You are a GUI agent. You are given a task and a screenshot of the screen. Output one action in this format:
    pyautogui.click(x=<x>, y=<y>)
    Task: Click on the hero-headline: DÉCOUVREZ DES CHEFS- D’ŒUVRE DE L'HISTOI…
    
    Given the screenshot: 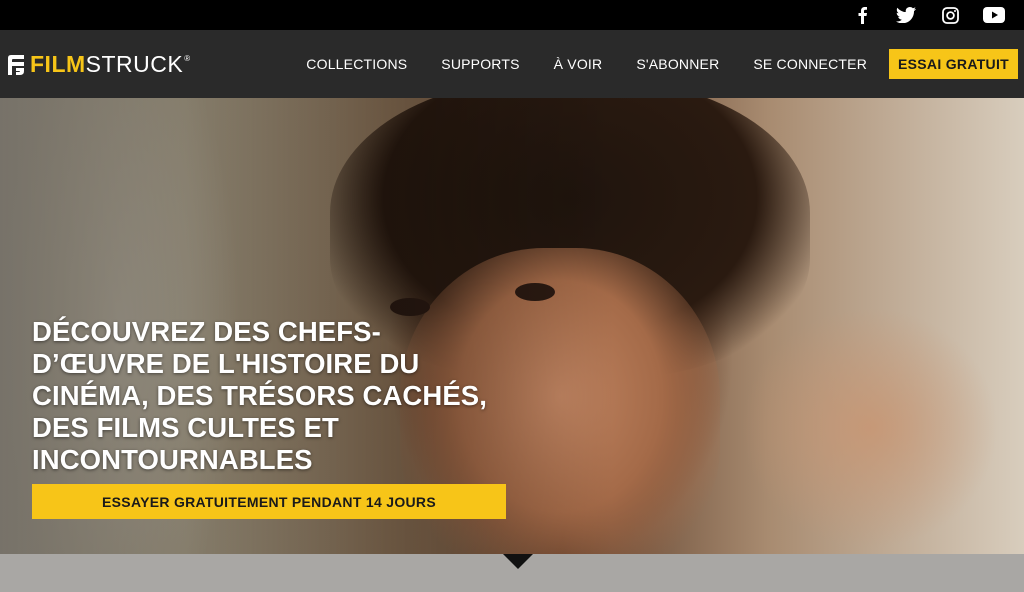 What is the action you would take?
    pyautogui.click(x=292, y=396)
    